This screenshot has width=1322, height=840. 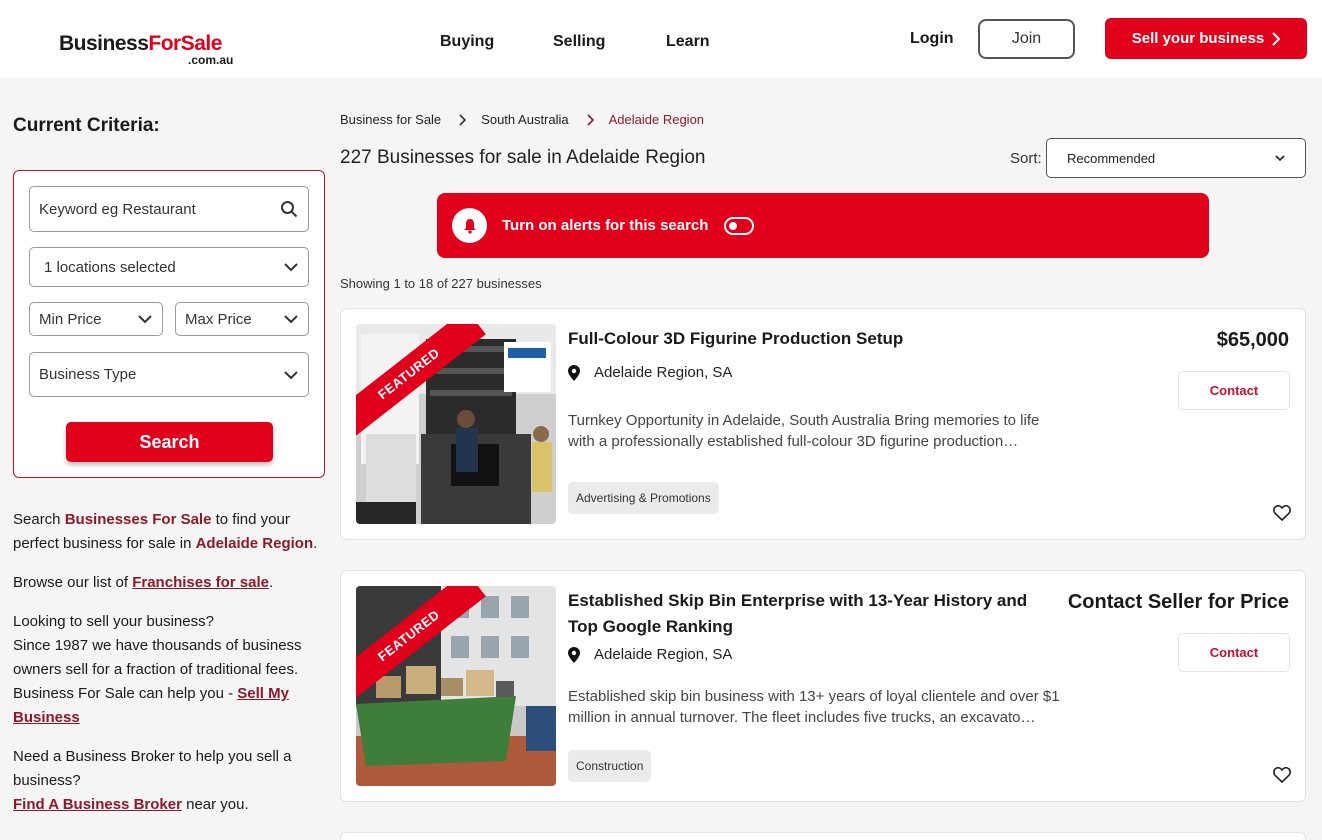 I want to click on keyword-field: Keyword eg Restaurant, so click(x=169, y=209).